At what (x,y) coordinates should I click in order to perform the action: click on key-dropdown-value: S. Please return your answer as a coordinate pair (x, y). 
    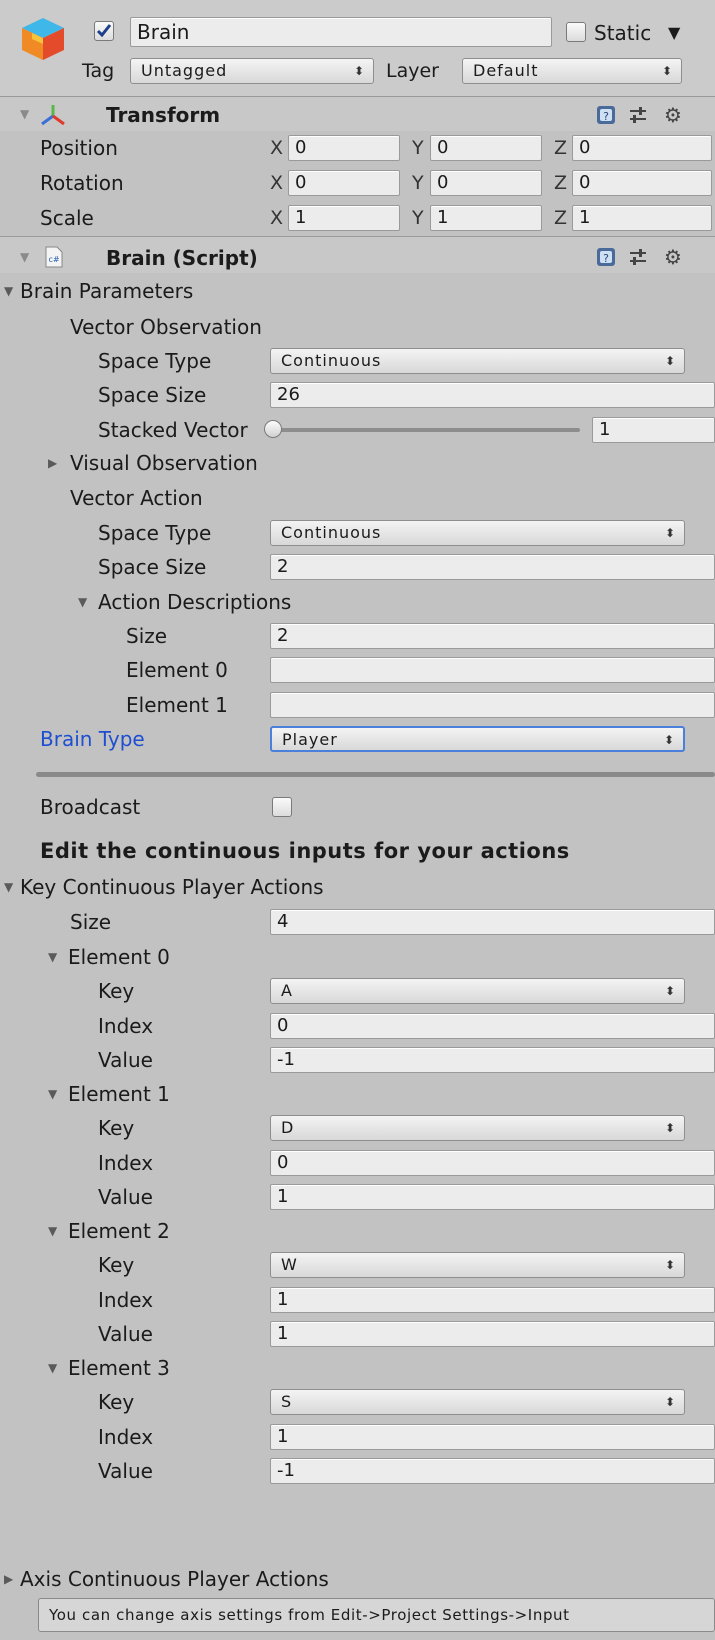
    Looking at the image, I should click on (287, 1401).